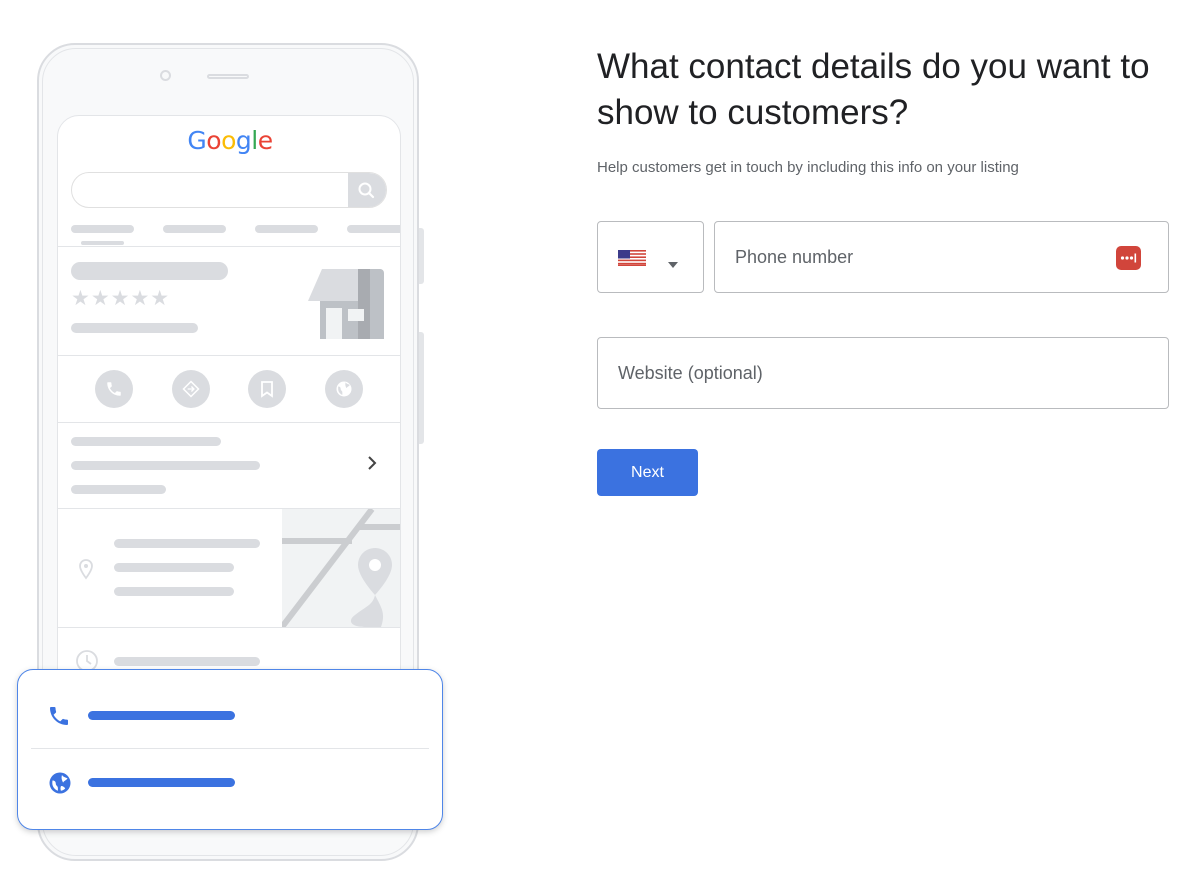  What do you see at coordinates (346, 305) in the screenshot?
I see `storefront-icon` at bounding box center [346, 305].